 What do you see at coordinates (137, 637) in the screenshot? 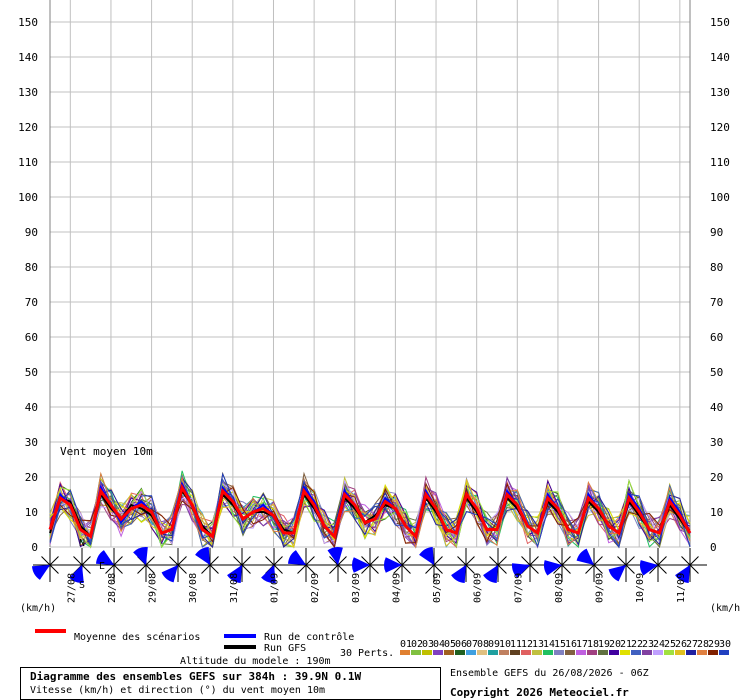
I see `legend-mean-label: Moyenne des scénarios` at bounding box center [137, 637].